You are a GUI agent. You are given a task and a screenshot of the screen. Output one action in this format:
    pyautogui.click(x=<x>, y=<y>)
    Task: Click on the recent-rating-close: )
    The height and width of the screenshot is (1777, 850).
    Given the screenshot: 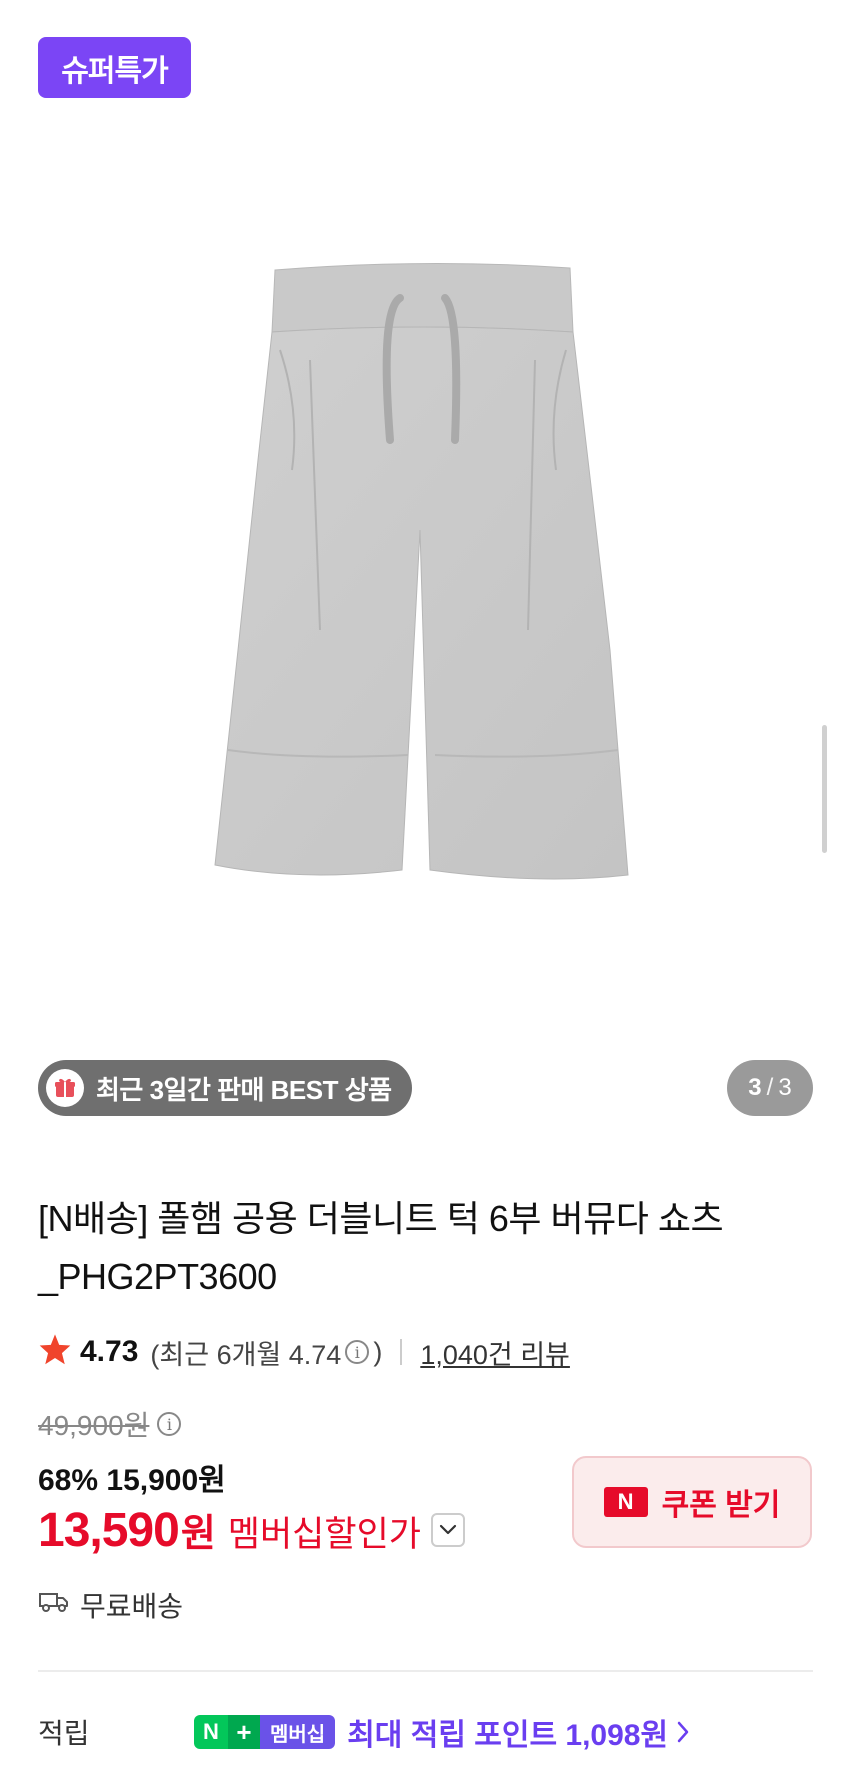 What is the action you would take?
    pyautogui.click(x=378, y=1351)
    